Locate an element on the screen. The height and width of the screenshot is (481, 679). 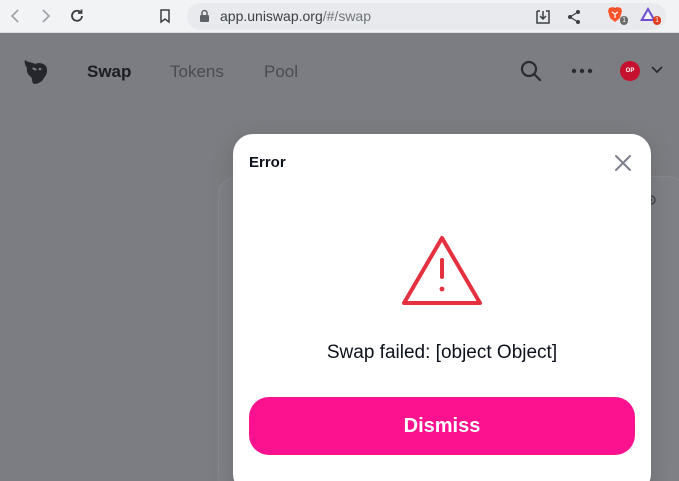
nav-swap: Swap is located at coordinates (109, 72).